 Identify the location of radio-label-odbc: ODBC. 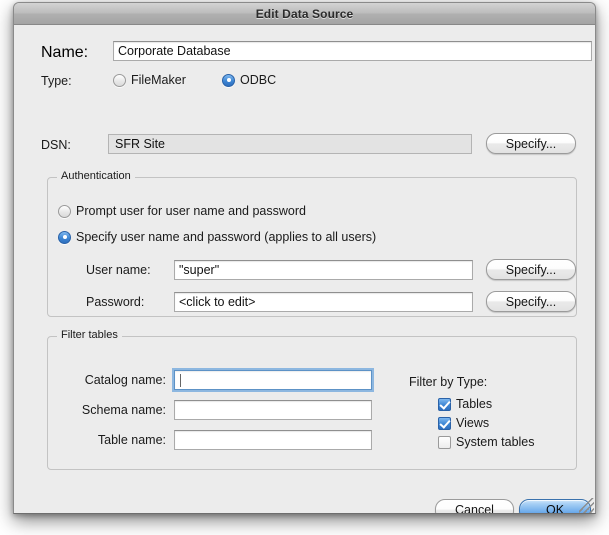
(258, 80).